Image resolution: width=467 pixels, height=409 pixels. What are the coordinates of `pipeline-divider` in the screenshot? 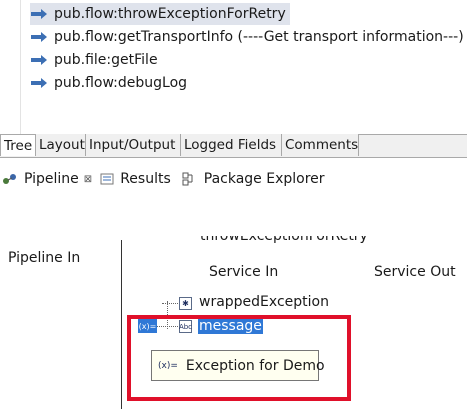 It's located at (121, 324).